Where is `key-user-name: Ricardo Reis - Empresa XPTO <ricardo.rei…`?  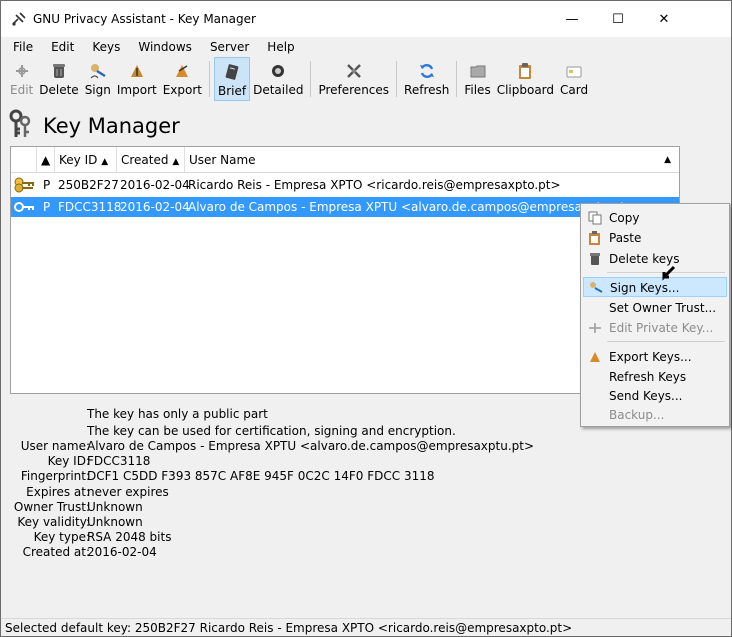
key-user-name: Ricardo Reis - Empresa XPTO <ricardo.rei… is located at coordinates (374, 185).